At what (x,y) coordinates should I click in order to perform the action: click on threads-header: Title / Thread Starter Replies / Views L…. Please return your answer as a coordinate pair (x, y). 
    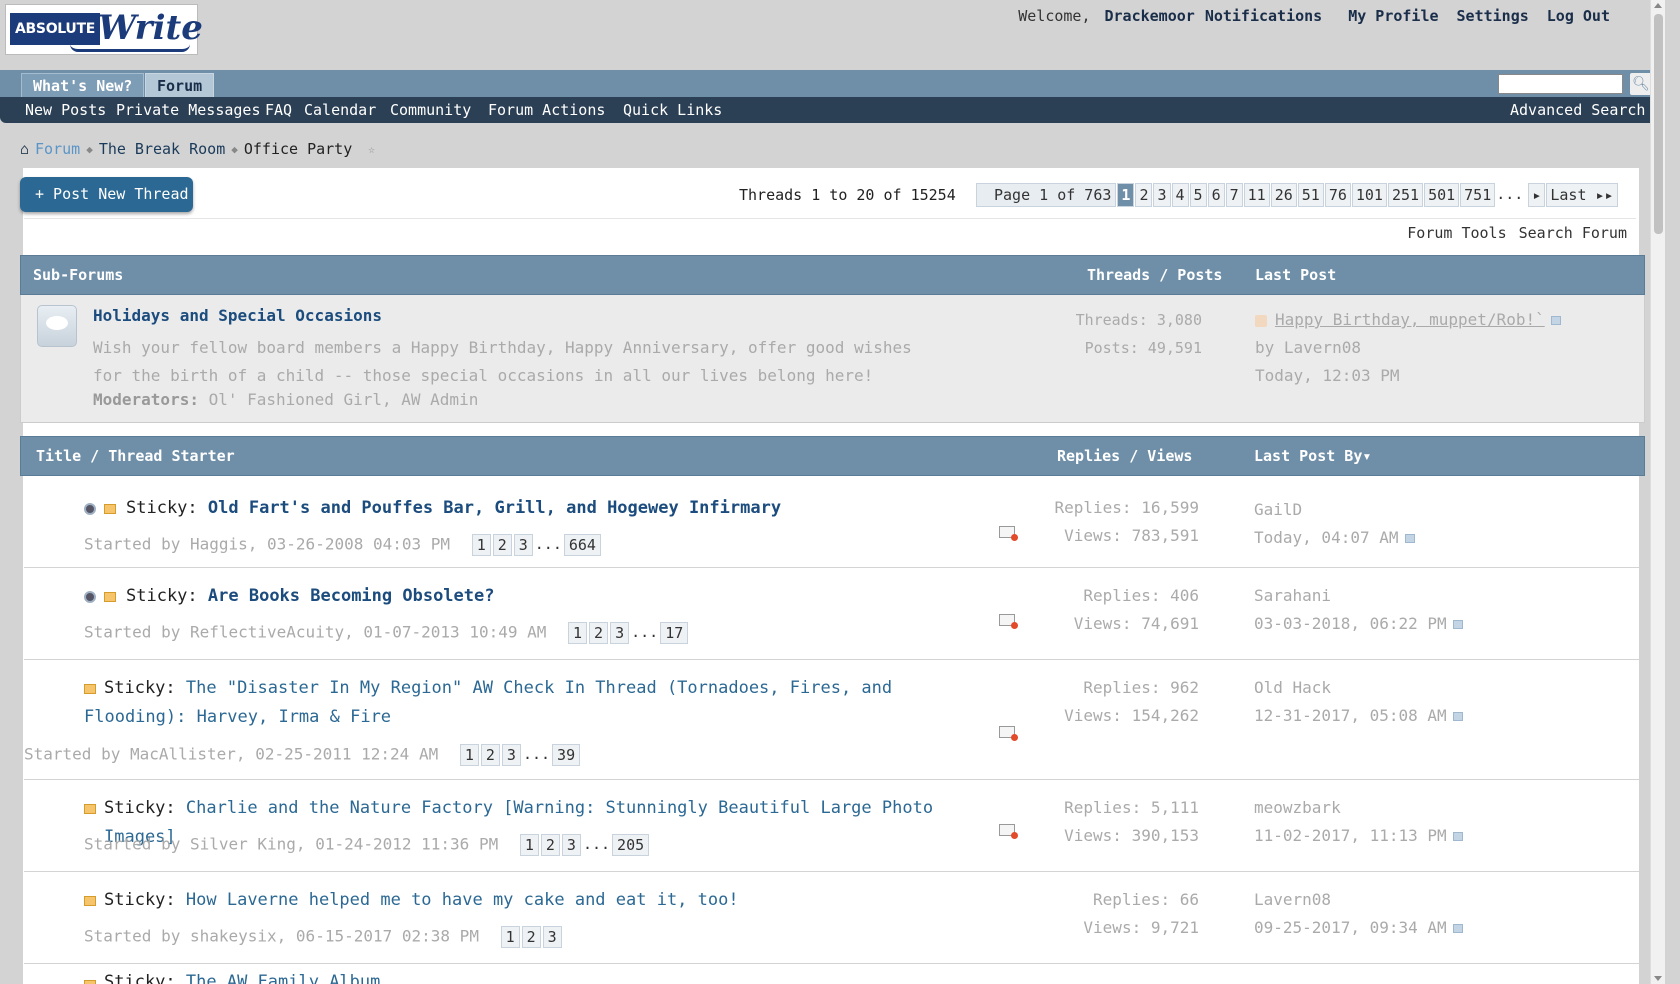
    Looking at the image, I should click on (832, 456).